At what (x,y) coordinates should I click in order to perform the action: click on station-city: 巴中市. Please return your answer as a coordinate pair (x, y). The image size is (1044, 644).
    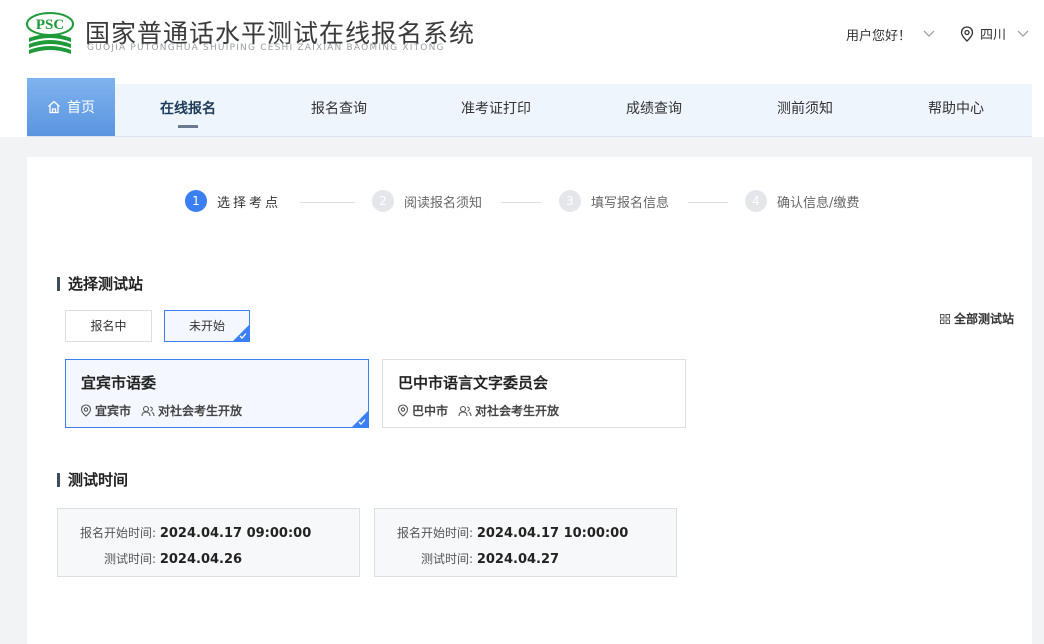
    Looking at the image, I should click on (430, 411).